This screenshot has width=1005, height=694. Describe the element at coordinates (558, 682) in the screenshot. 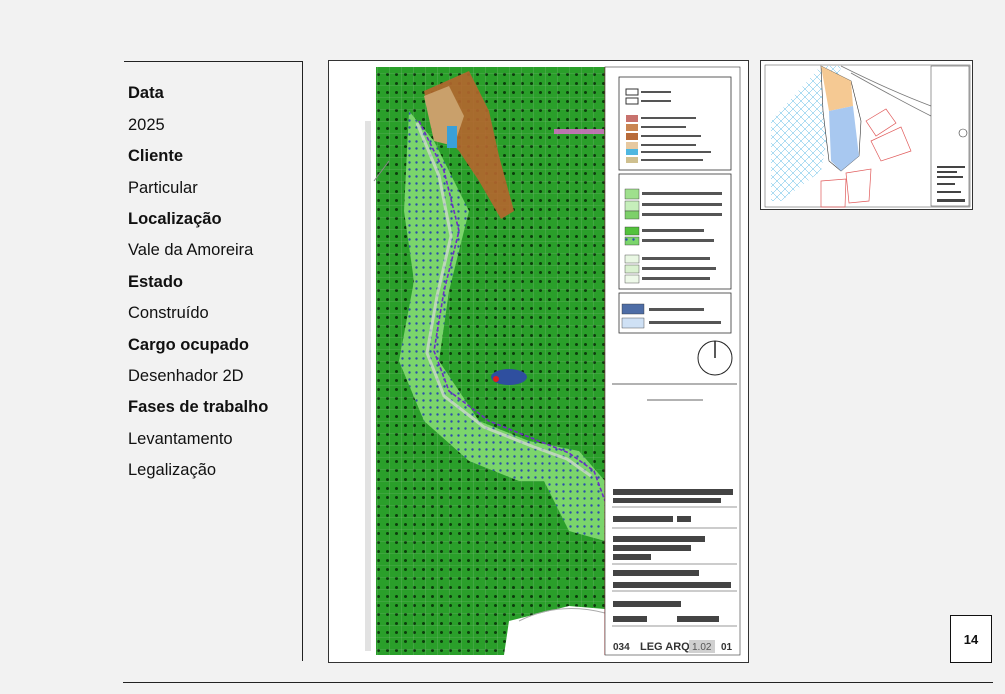

I see `bottom-rule` at that location.